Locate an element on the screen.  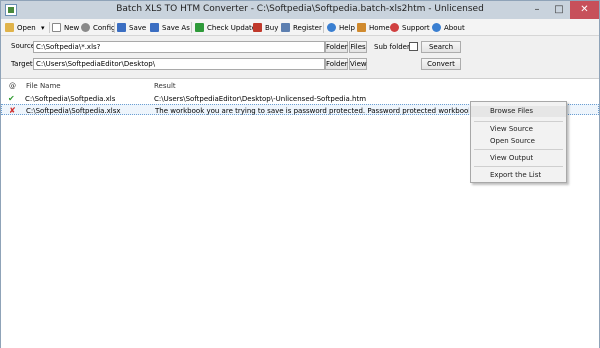
error-cross-icon: ✘ is located at coordinates (12, 110).